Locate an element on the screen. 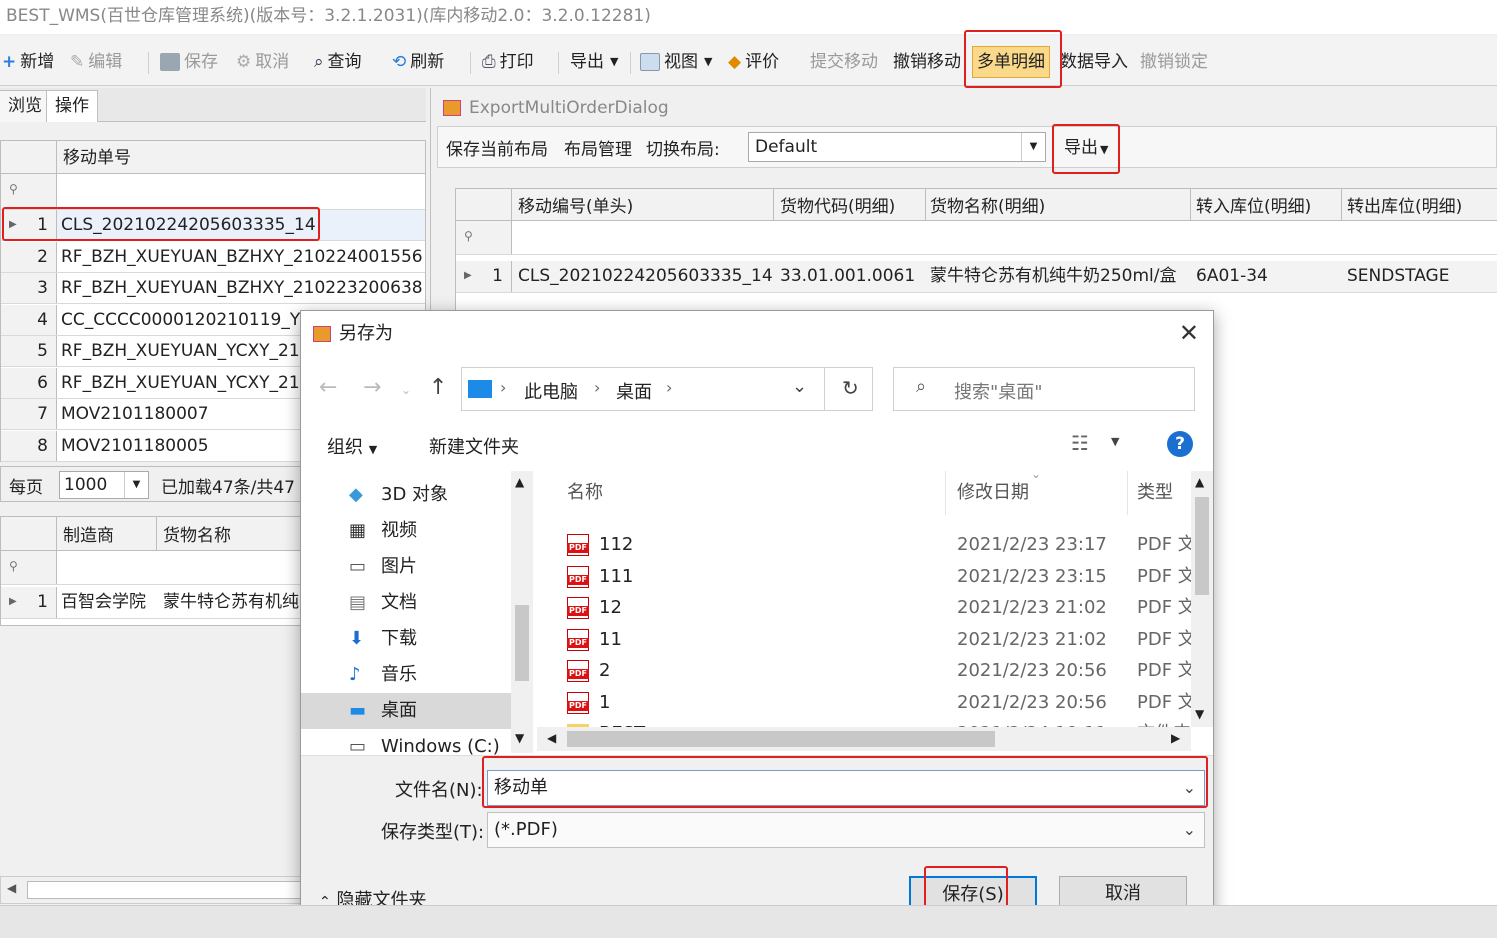 Image resolution: width=1497 pixels, height=938 pixels. column-type: 类型 is located at coordinates (1155, 493).